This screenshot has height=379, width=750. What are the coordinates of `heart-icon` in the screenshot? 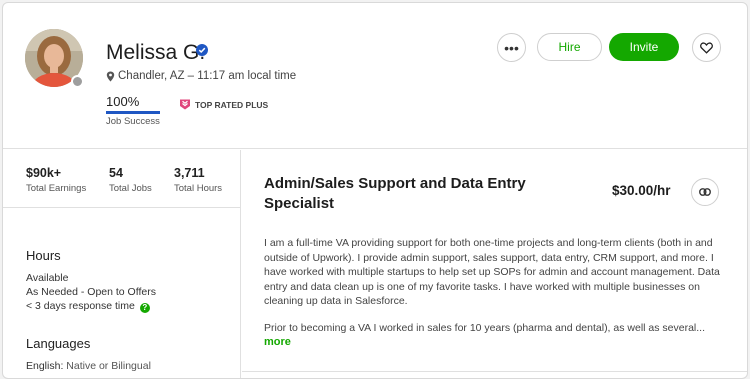 It's located at (706, 47).